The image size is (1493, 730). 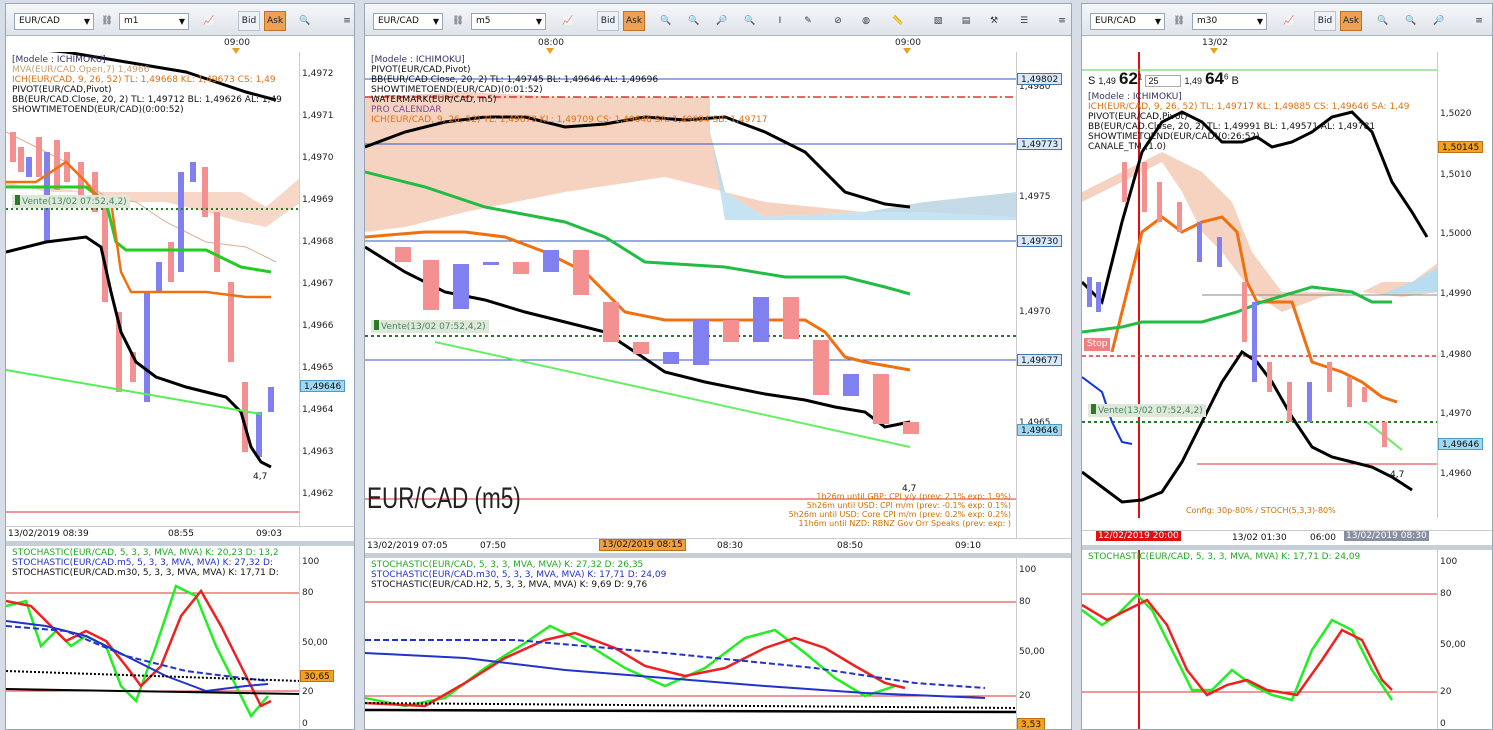 I want to click on buy-pip: 6, so click(x=1226, y=77).